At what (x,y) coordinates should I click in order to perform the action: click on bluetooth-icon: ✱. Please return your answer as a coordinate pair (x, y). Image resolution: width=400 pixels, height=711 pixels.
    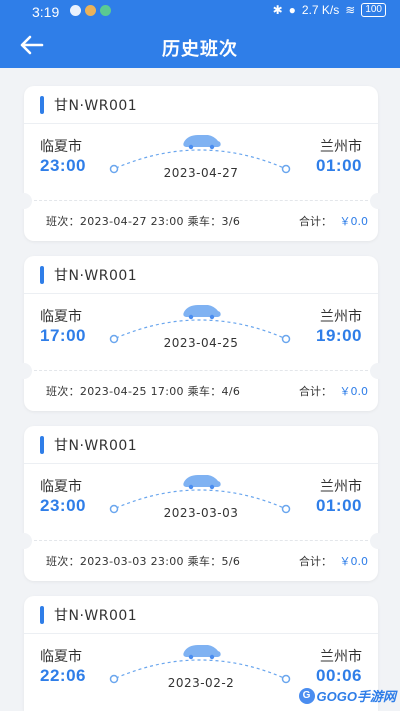
    Looking at the image, I should click on (277, 10).